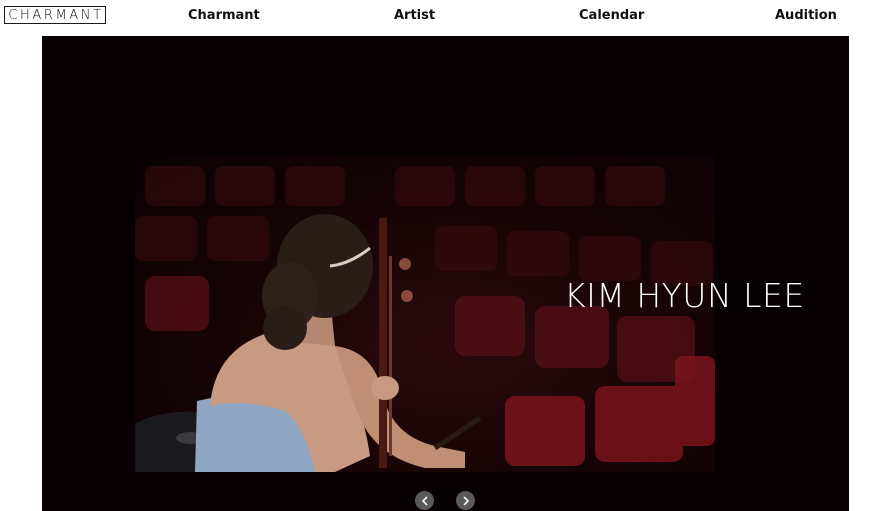 Image resolution: width=876 pixels, height=511 pixels. I want to click on logo-text: CHARMANT, so click(56, 15).